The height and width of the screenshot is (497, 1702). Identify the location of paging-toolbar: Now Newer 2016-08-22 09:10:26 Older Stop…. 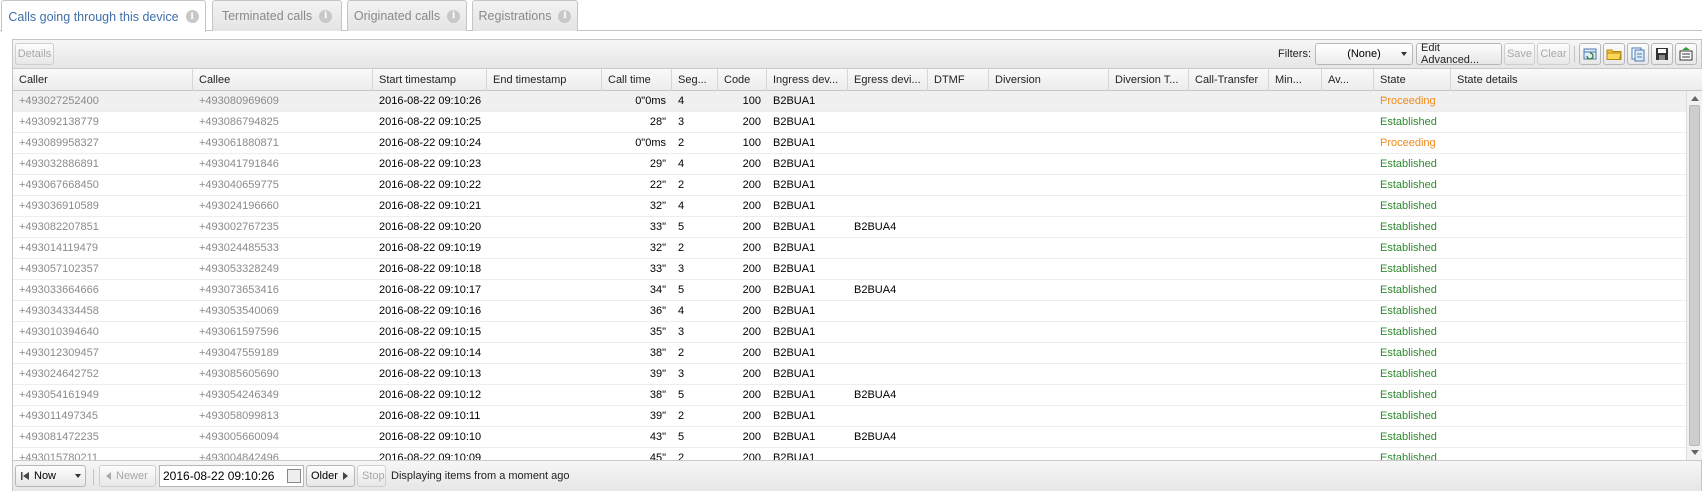
(857, 475).